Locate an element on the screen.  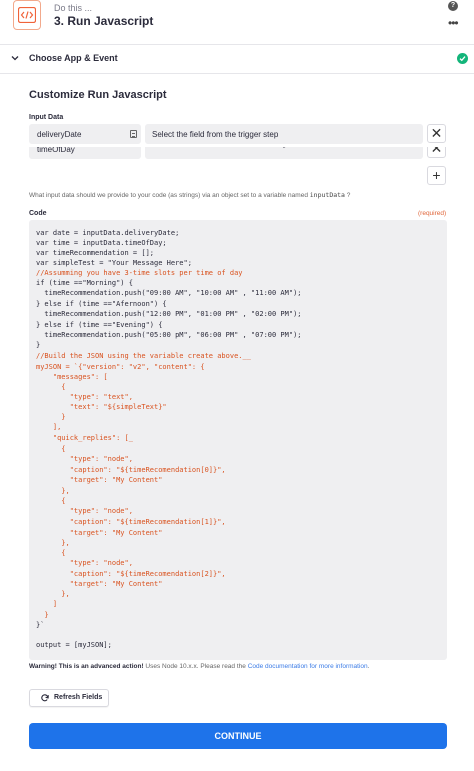
input-data-label: Input Data is located at coordinates (46, 117).